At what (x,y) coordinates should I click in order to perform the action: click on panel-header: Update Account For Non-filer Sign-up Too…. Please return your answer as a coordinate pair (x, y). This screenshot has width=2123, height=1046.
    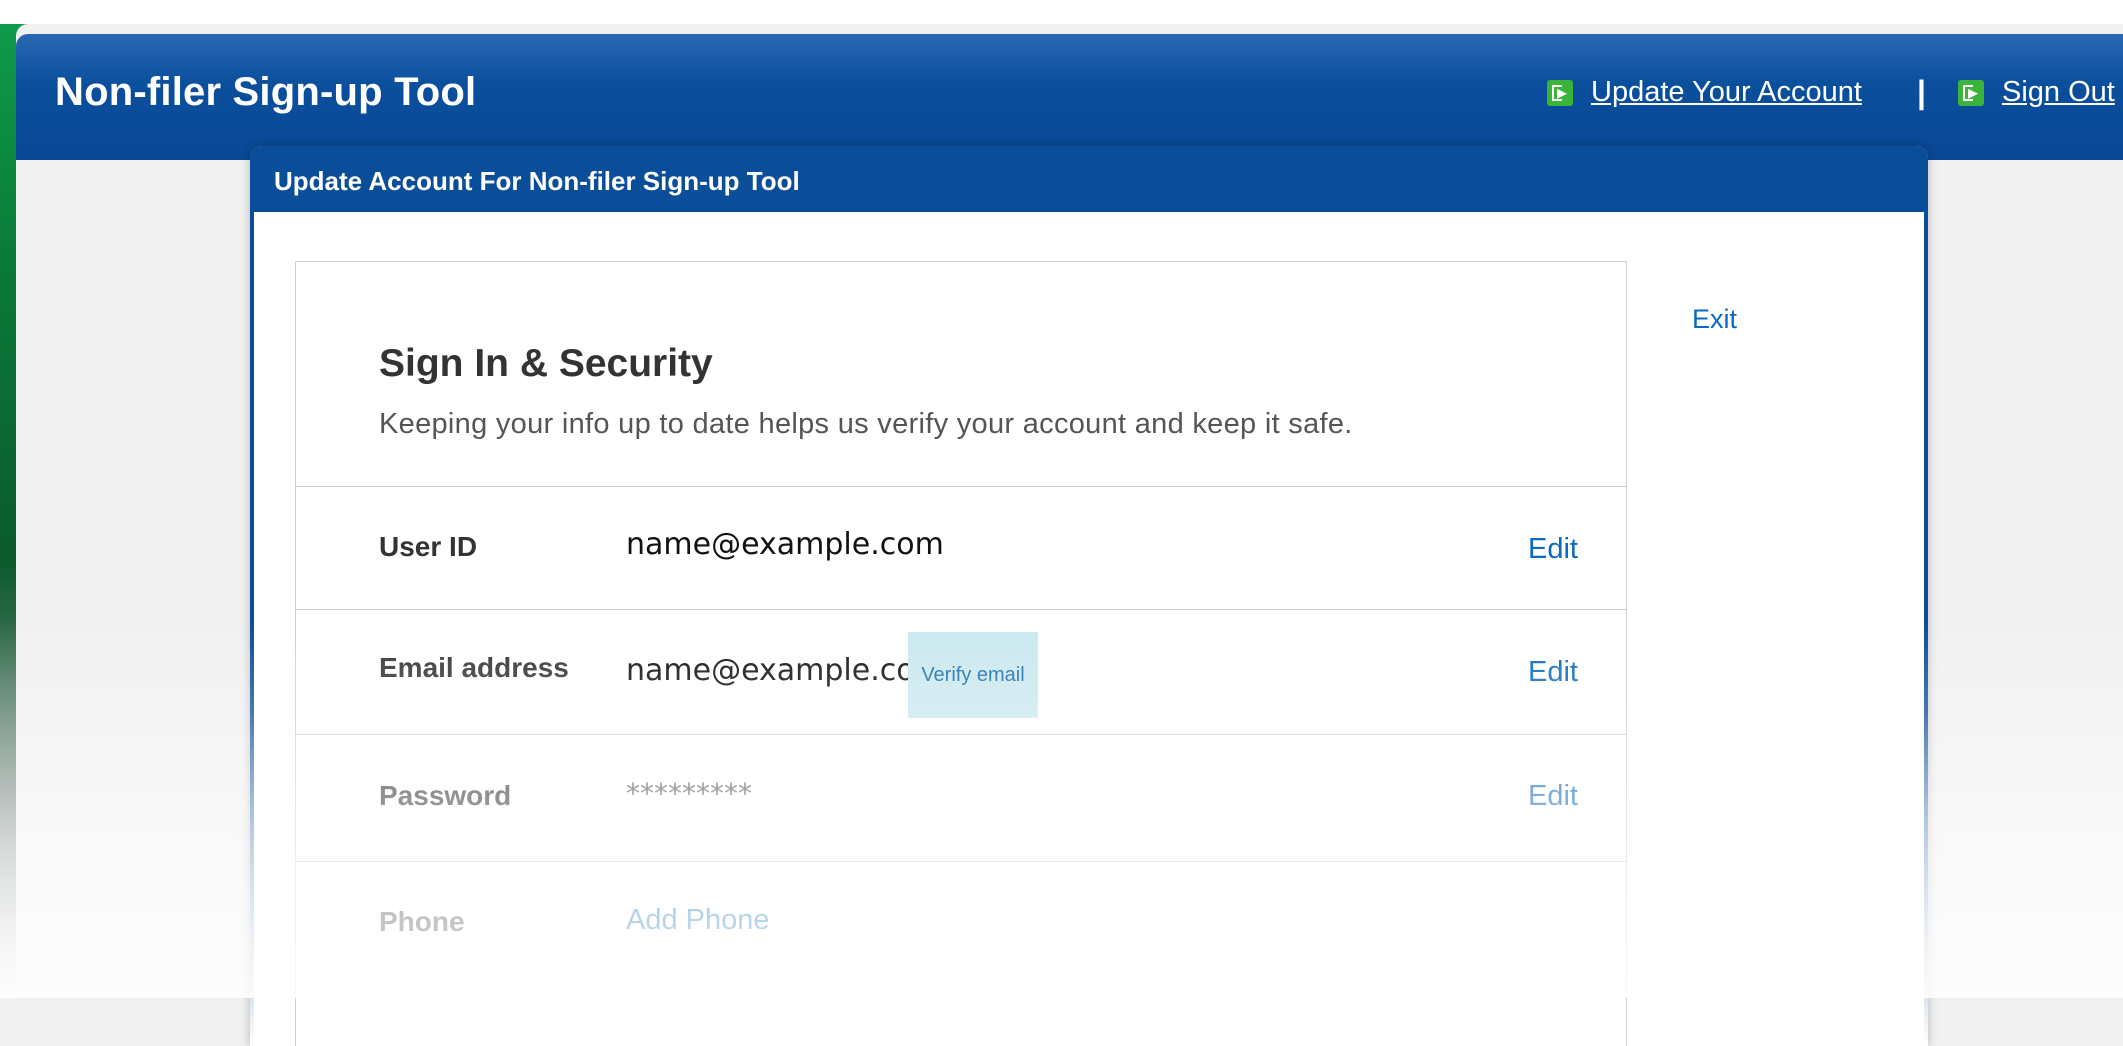
    Looking at the image, I should click on (1089, 179).